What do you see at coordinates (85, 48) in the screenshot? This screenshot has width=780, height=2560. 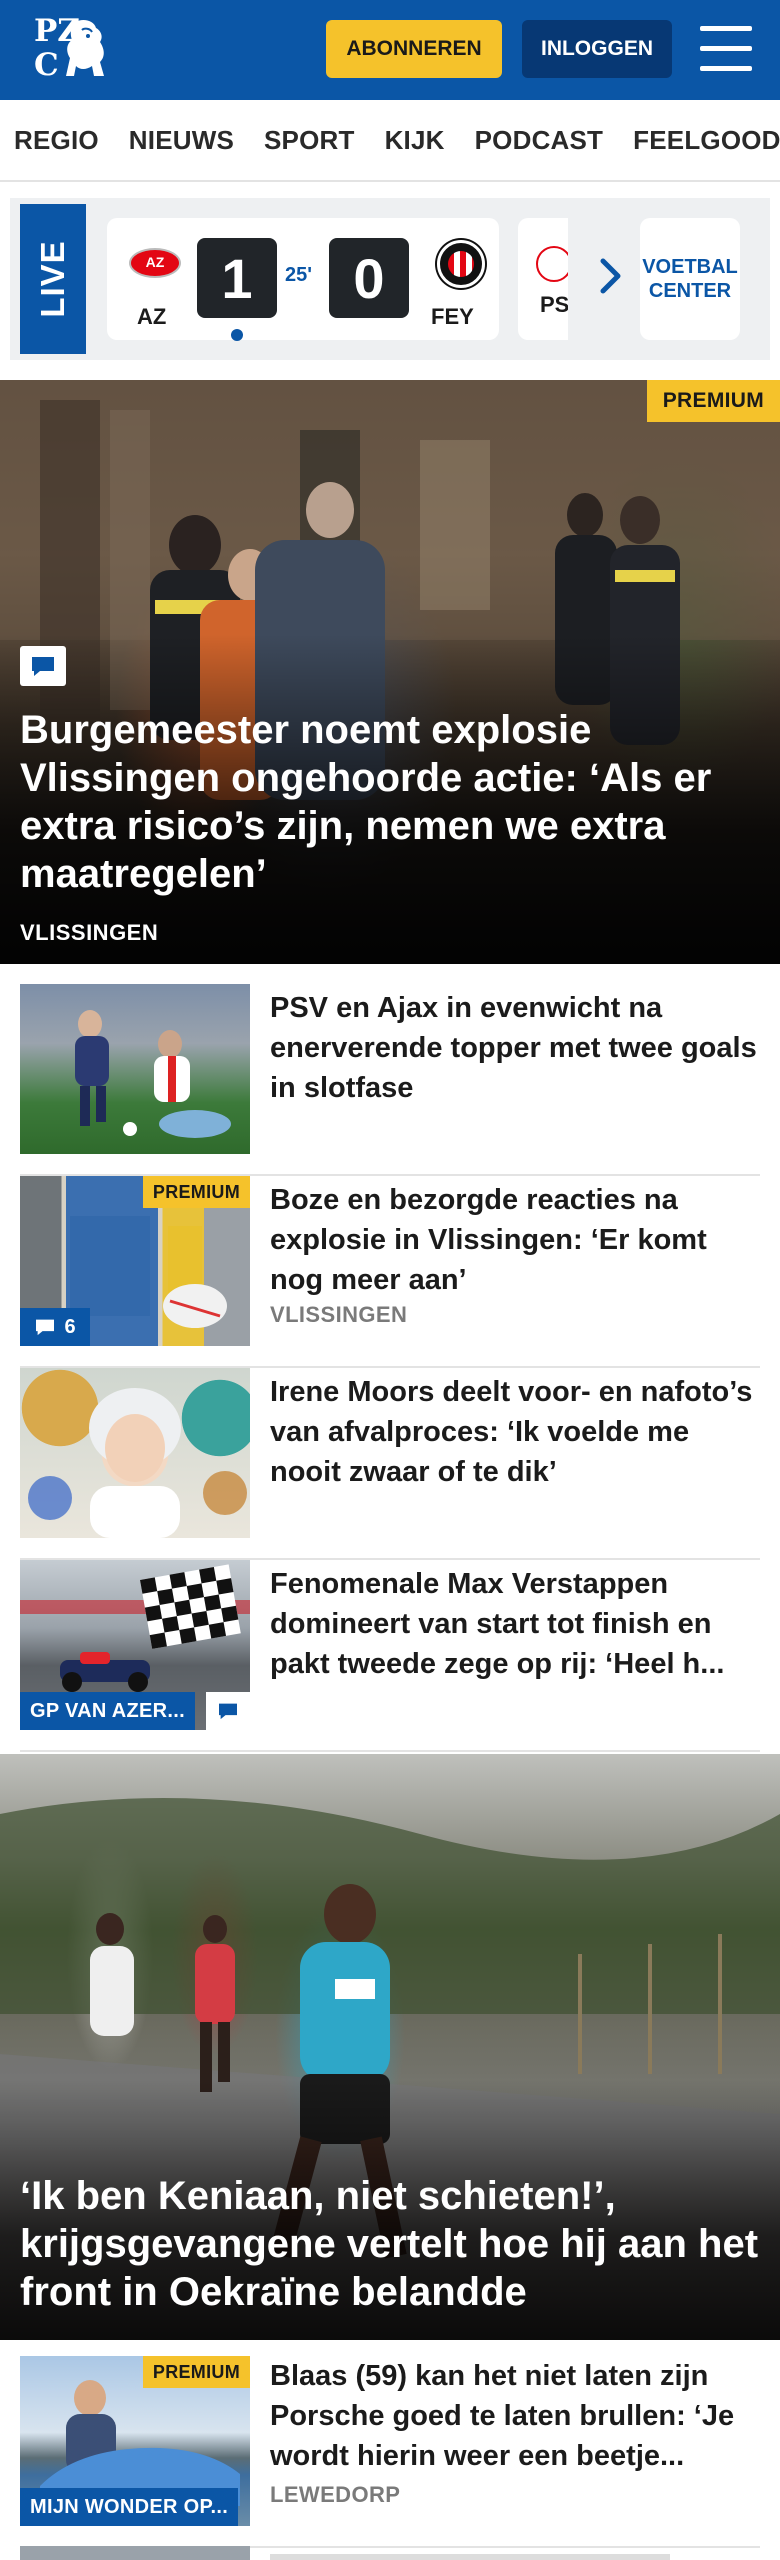 I see `lion-emblem-icon` at bounding box center [85, 48].